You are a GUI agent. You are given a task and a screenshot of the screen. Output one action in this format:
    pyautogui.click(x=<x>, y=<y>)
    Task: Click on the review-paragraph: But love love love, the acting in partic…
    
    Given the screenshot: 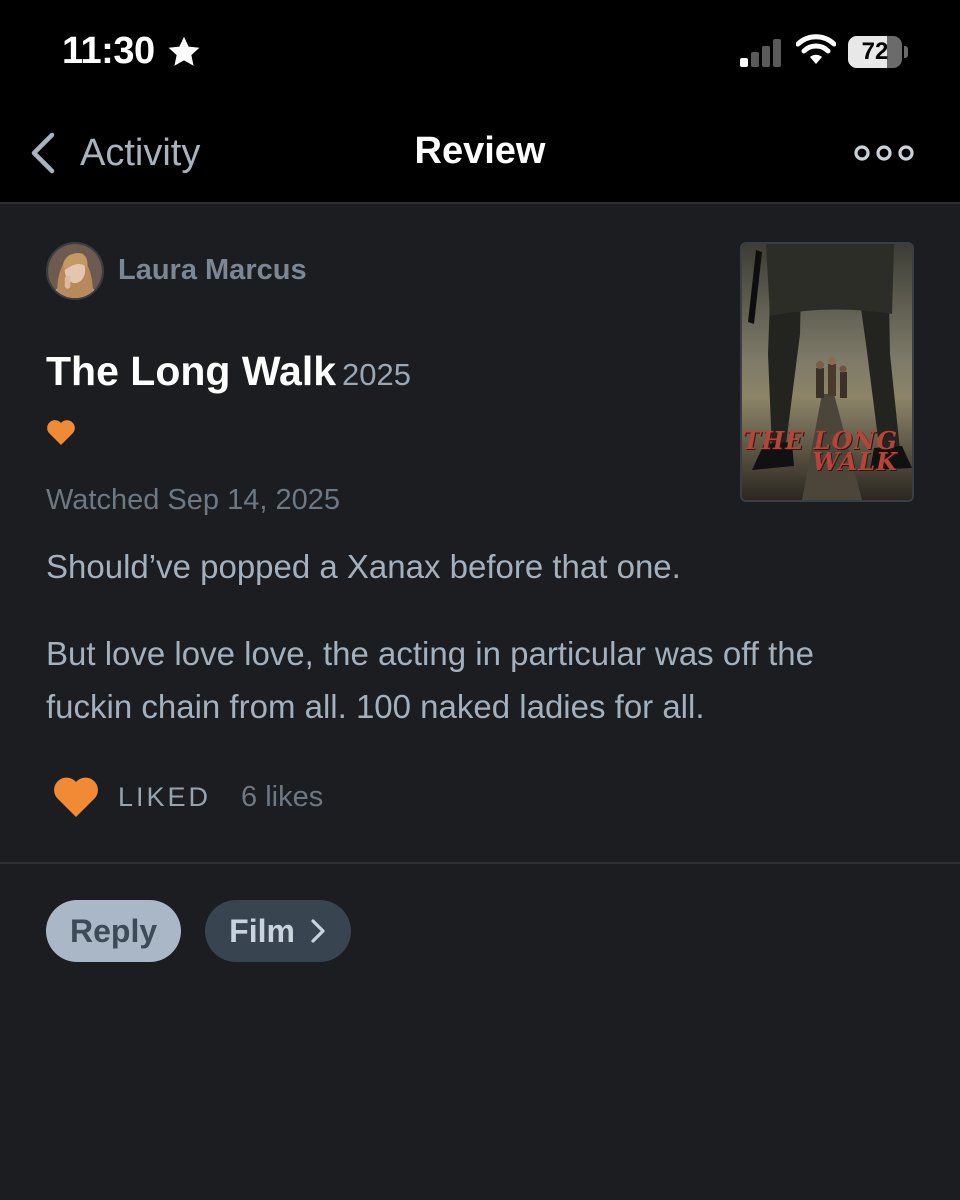 What is the action you would take?
    pyautogui.click(x=430, y=680)
    